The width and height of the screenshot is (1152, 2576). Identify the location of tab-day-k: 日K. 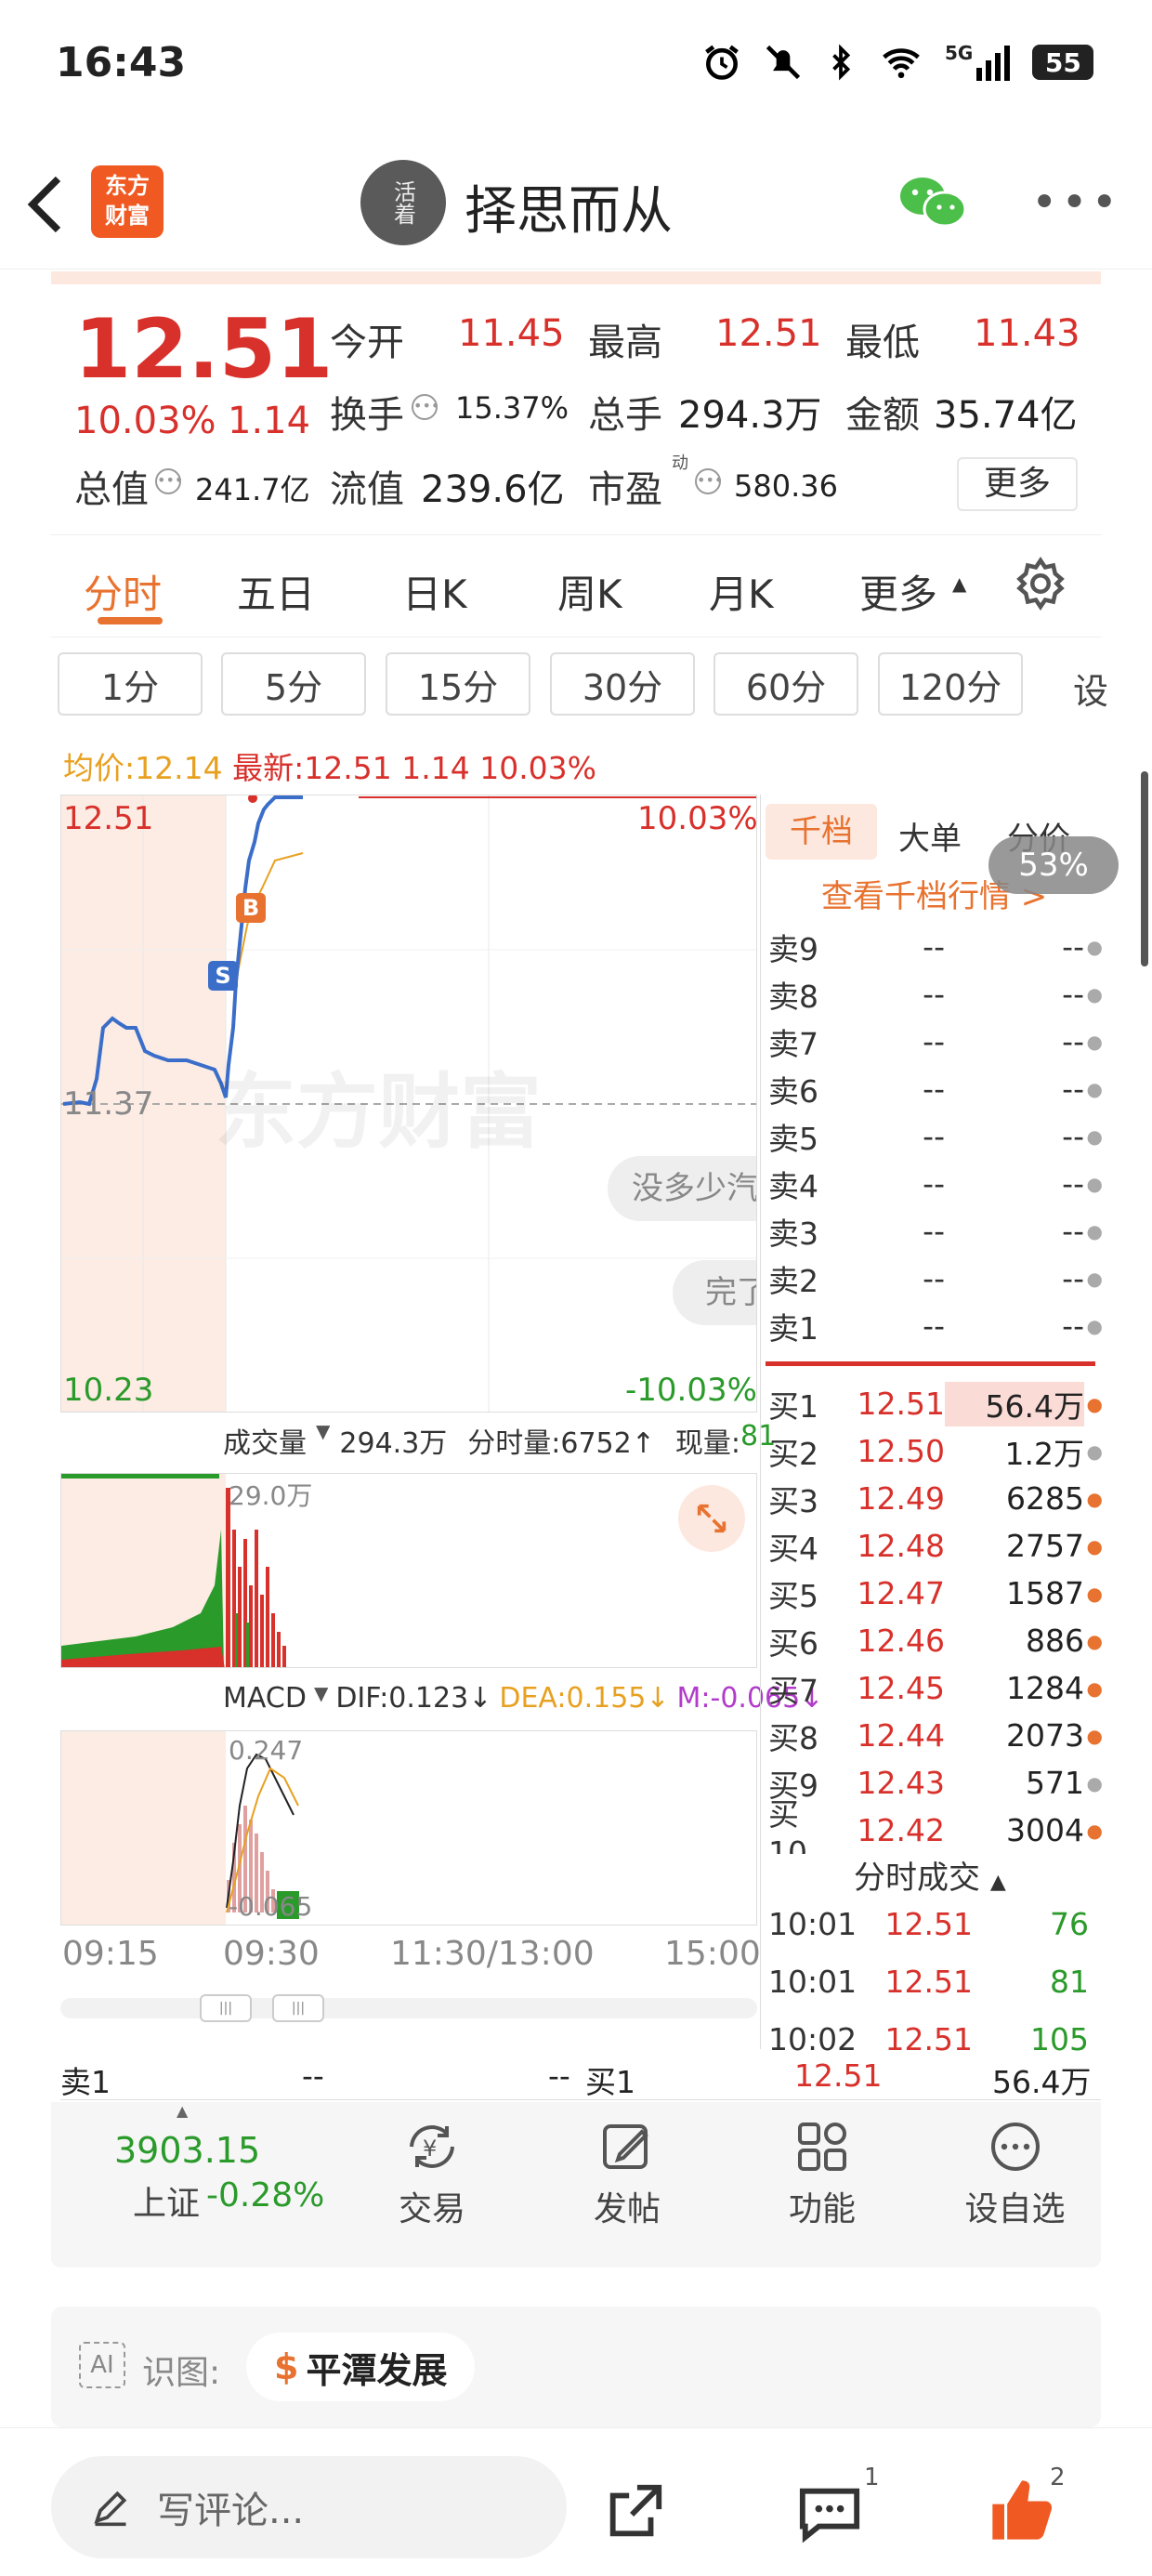
(434, 591).